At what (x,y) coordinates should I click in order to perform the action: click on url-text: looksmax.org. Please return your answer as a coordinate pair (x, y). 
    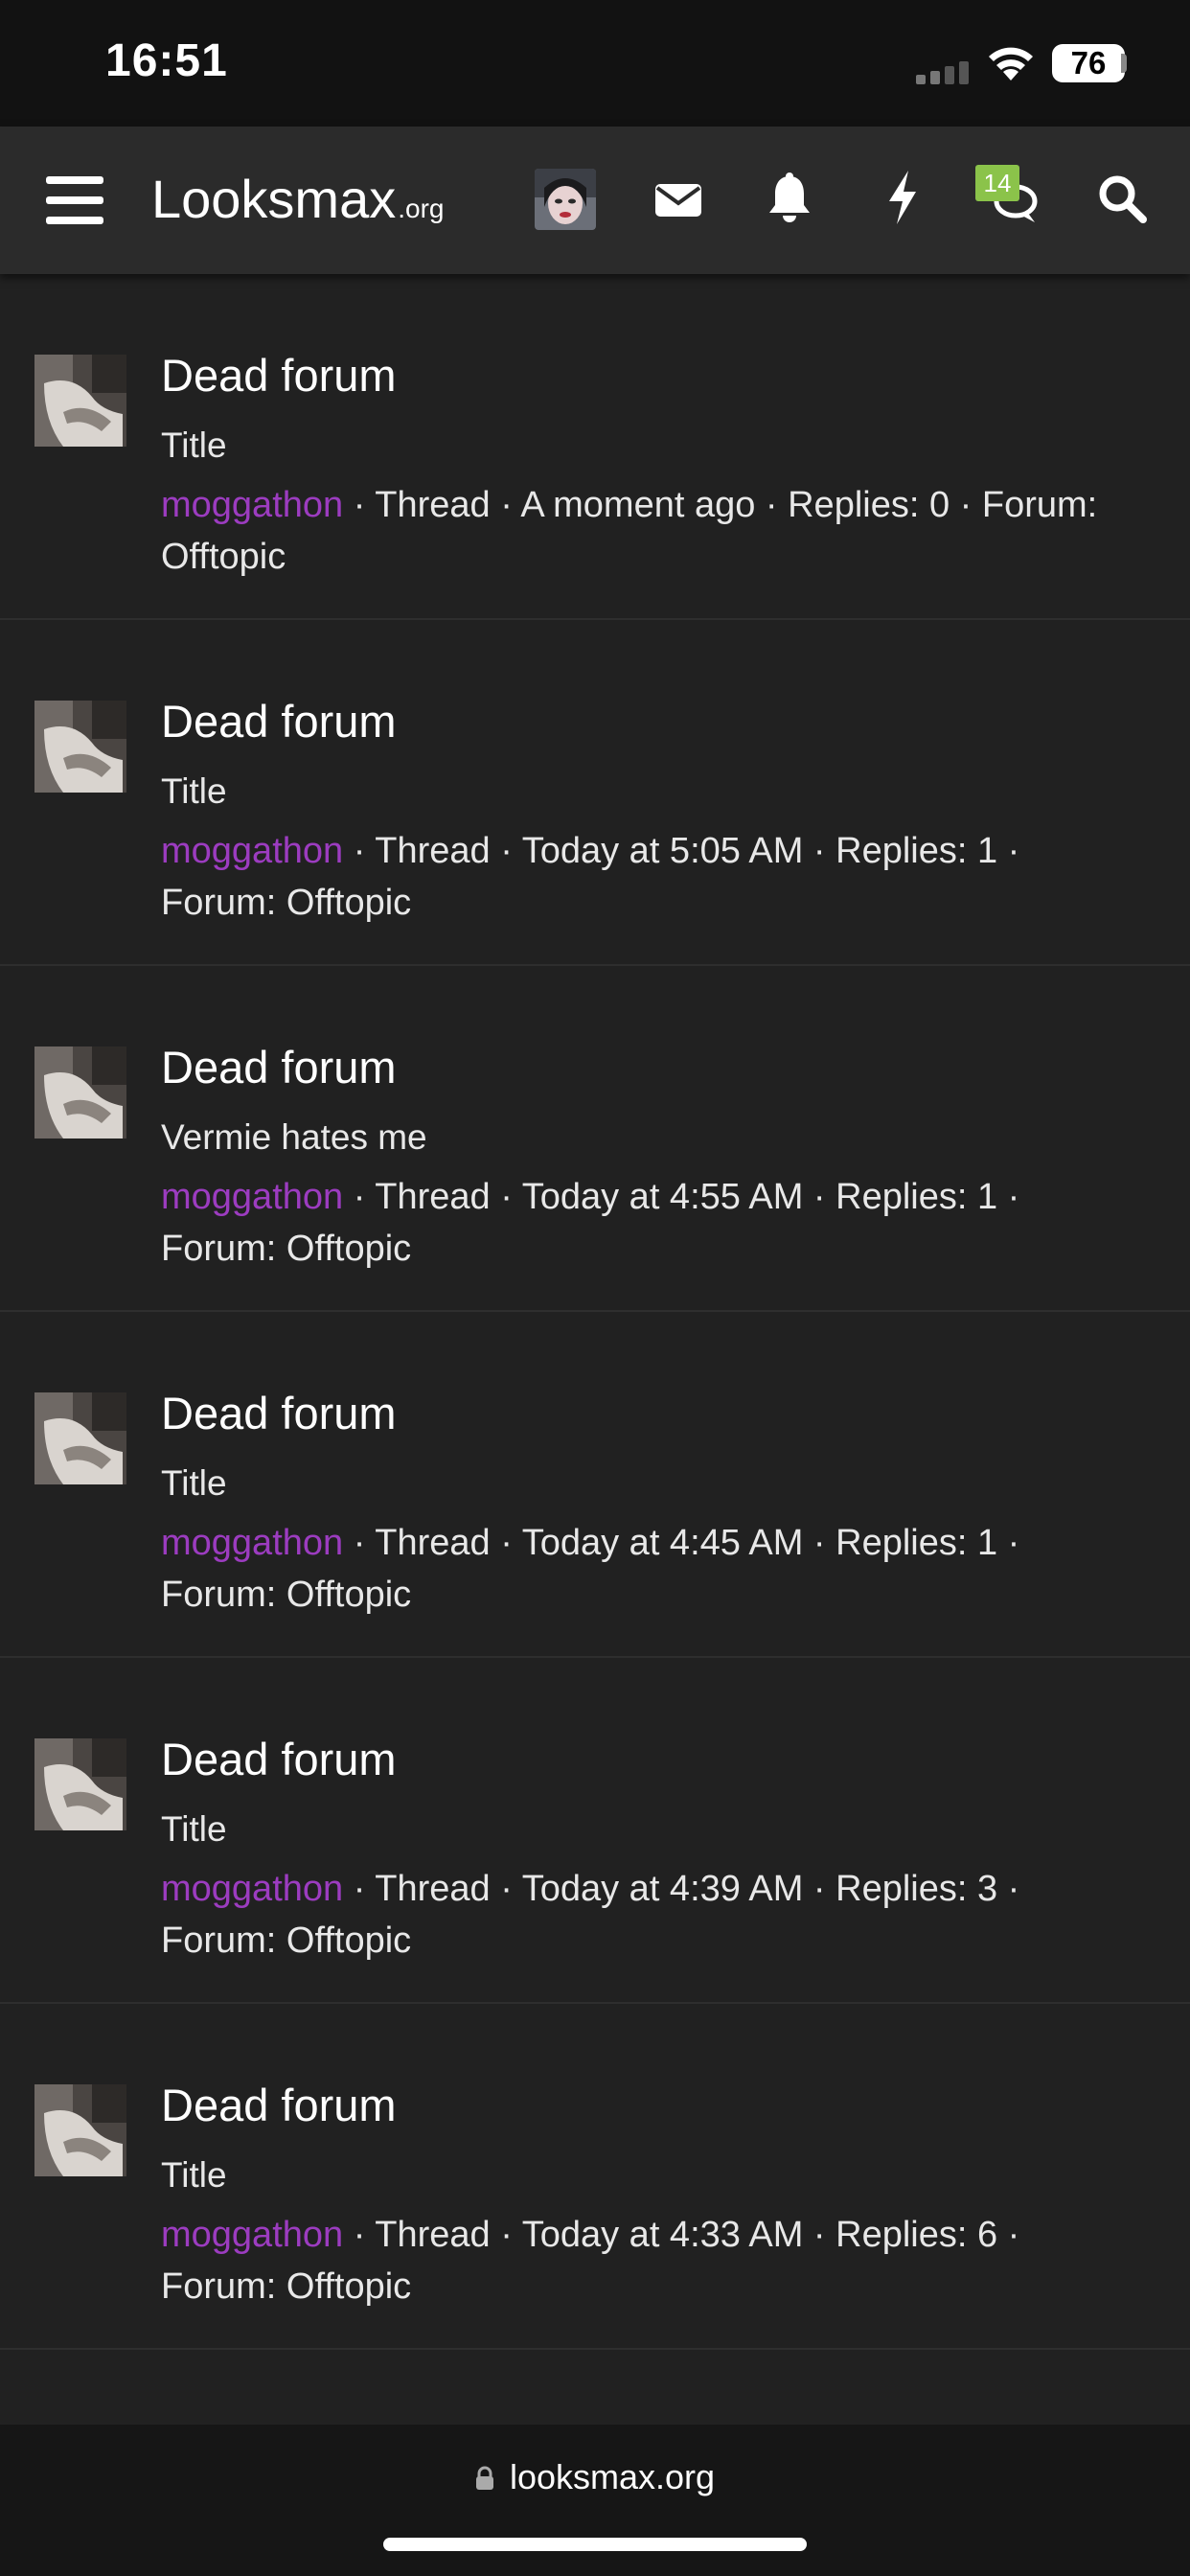
    Looking at the image, I should click on (612, 2476).